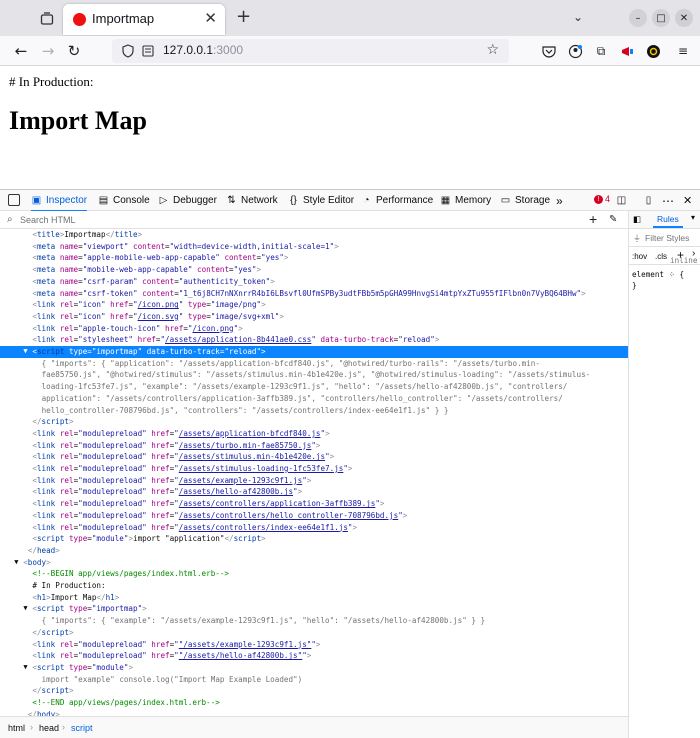 This screenshot has width=700, height=738. Describe the element at coordinates (21, 51) in the screenshot. I see `back-icon: ←` at that location.